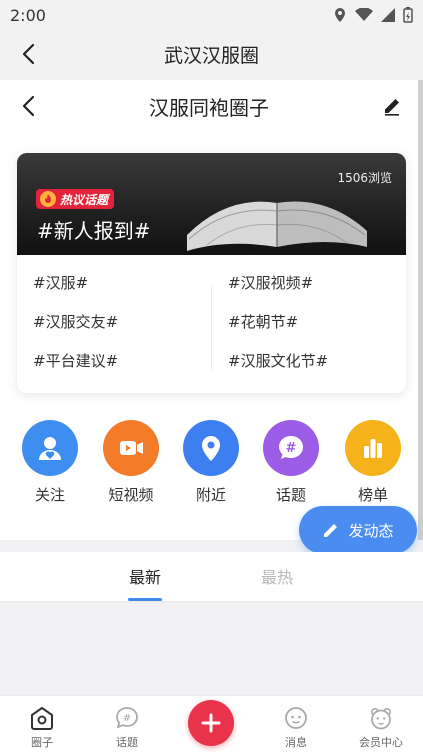 The image size is (423, 752). I want to click on battery-status-icon, so click(408, 15).